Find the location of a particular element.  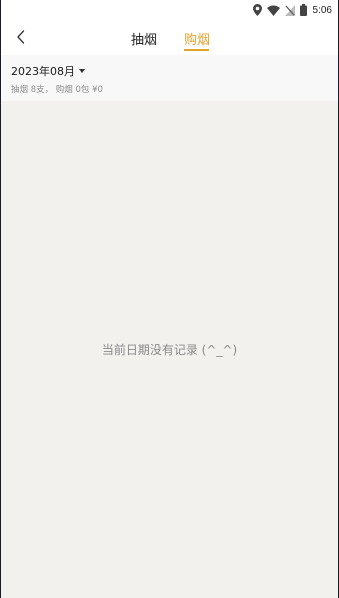

status-time: 5:06 is located at coordinates (322, 10).